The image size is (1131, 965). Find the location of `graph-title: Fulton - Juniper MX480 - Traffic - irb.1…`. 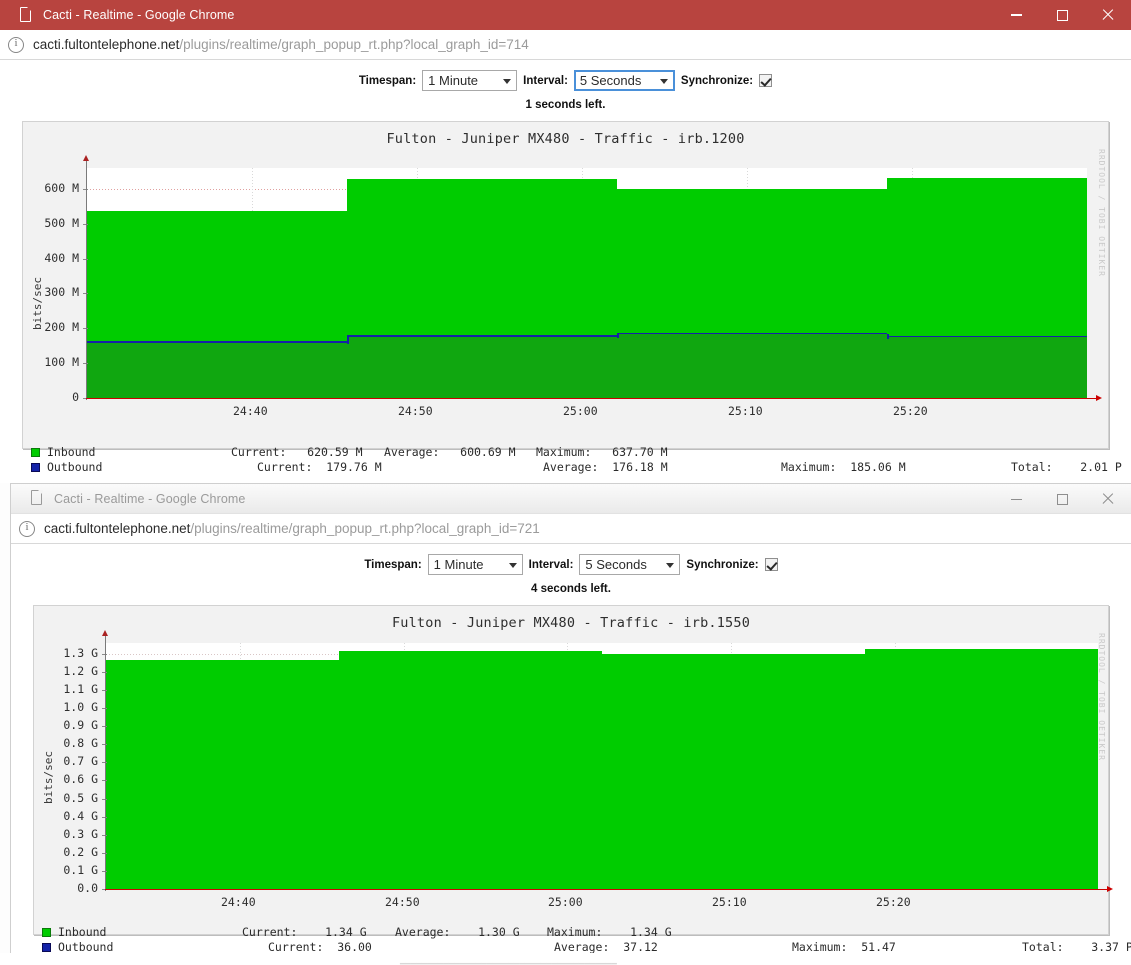

graph-title: Fulton - Juniper MX480 - Traffic - irb.1… is located at coordinates (571, 623).